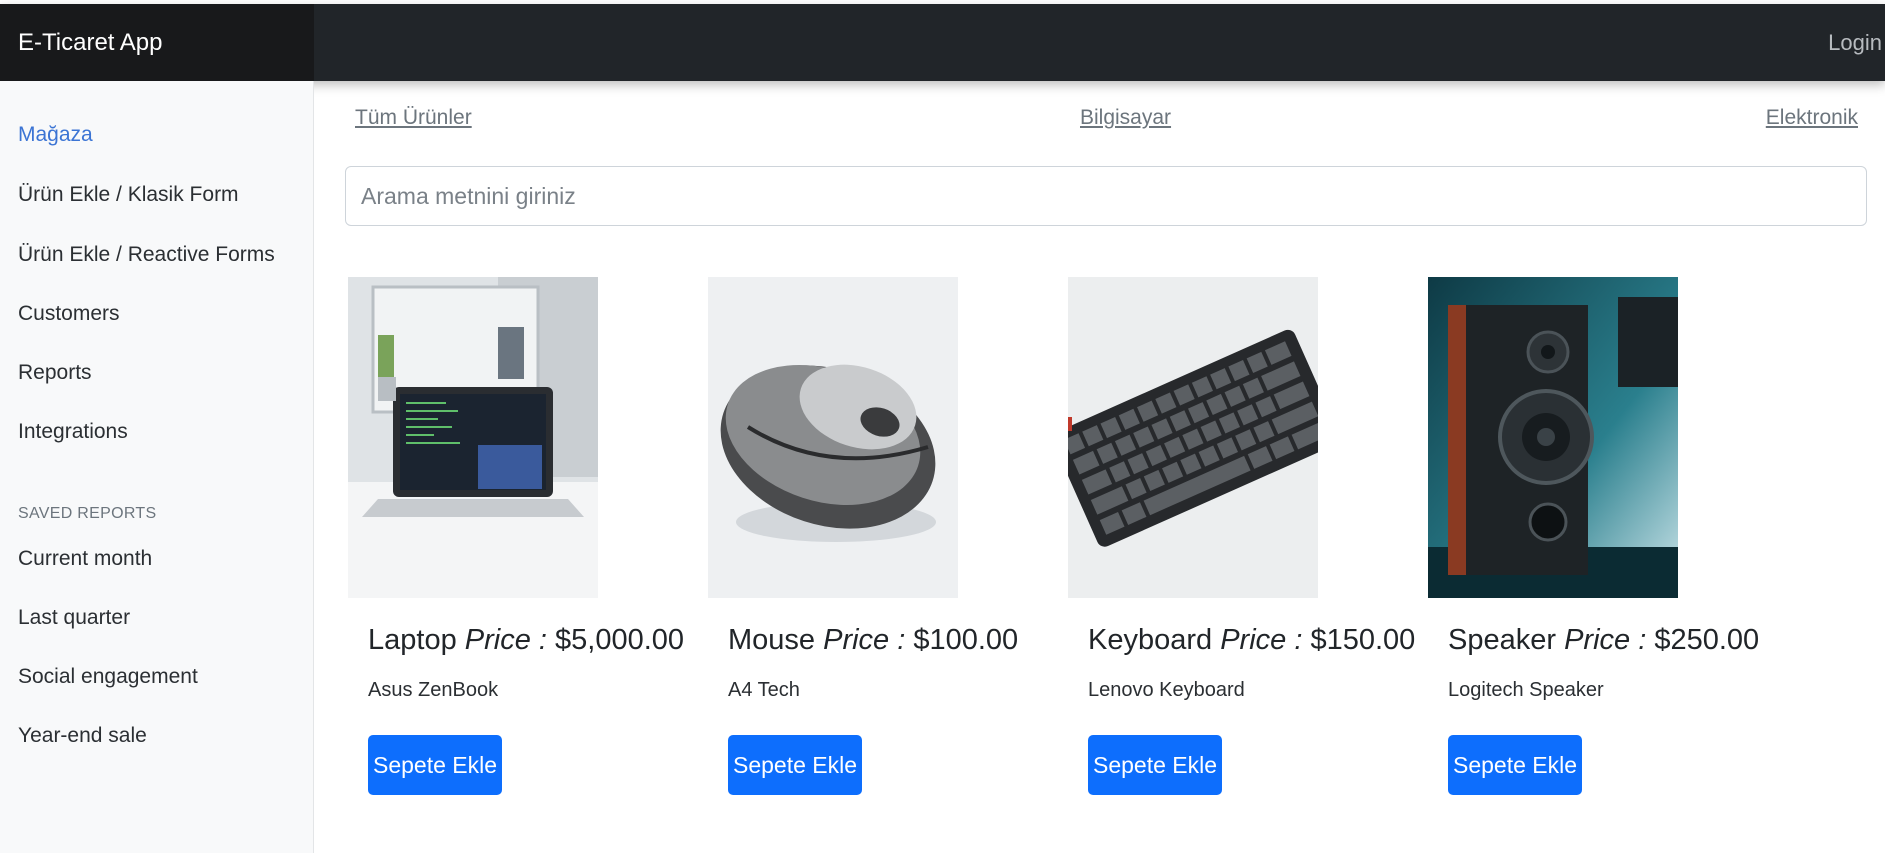 The image size is (1885, 853). What do you see at coordinates (433, 690) in the screenshot?
I see `product-description-laptop: Asus ZenBook` at bounding box center [433, 690].